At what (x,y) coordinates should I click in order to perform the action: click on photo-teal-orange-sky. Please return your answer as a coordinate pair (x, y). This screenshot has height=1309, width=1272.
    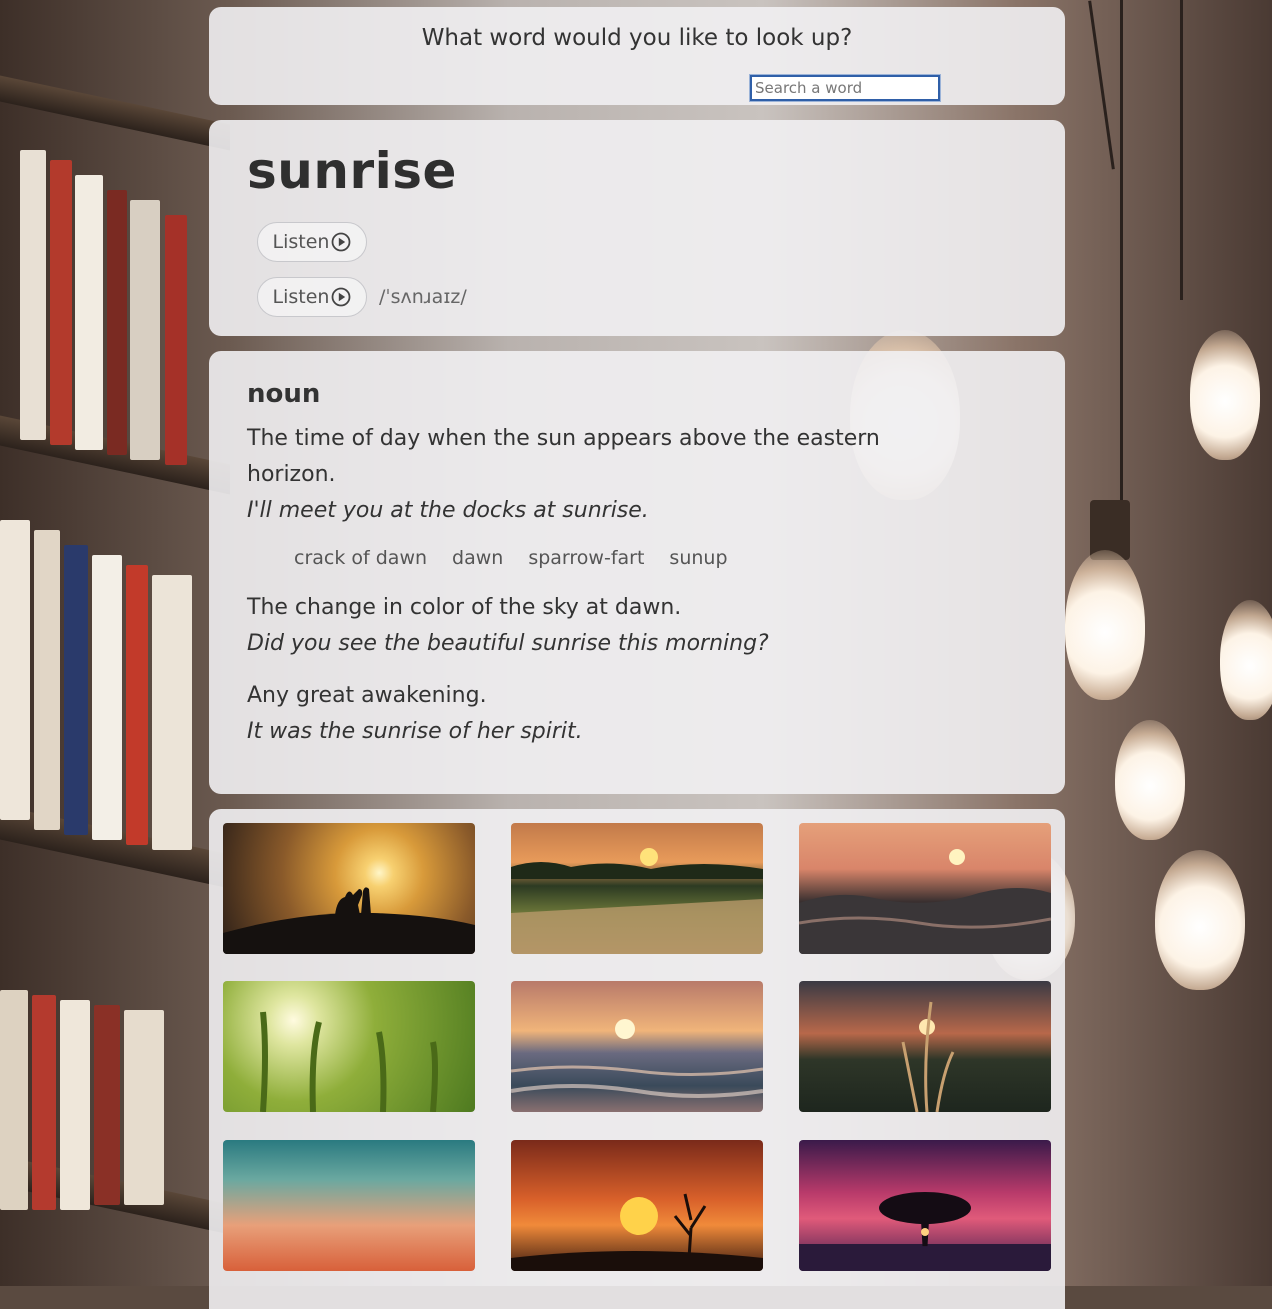
    Looking at the image, I should click on (349, 1205).